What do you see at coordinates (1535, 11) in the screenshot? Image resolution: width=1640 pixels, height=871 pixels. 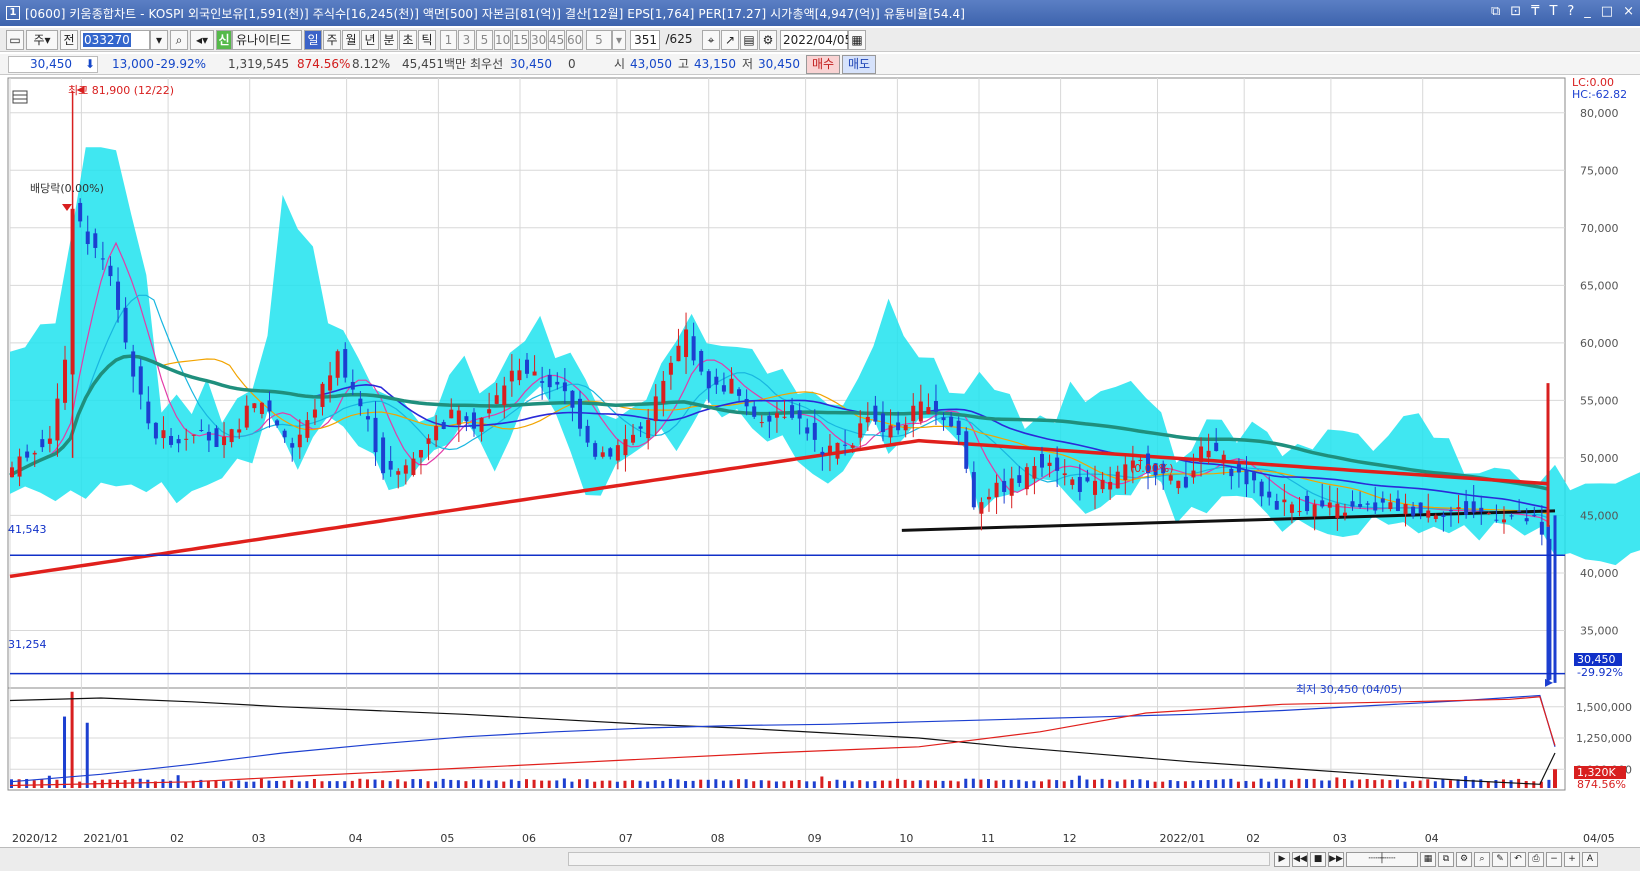 I see `pin-icon: ₸` at bounding box center [1535, 11].